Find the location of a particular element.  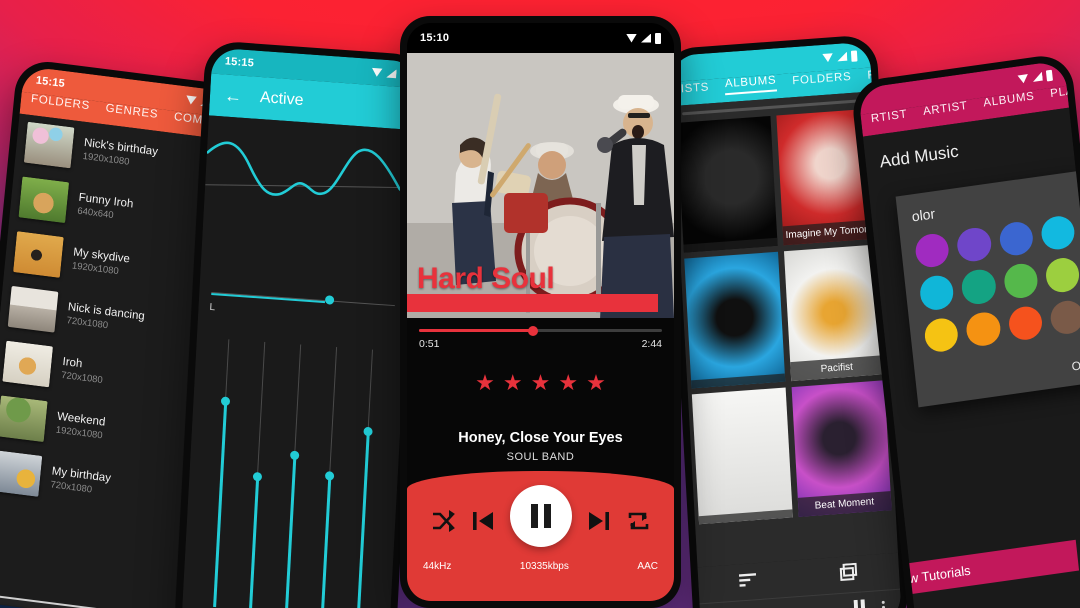

pause-icon is located at coordinates (860, 603).